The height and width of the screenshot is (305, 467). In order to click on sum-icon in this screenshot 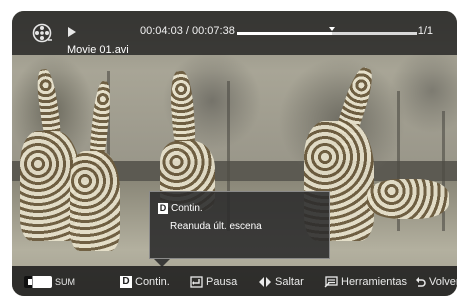, I will do `click(38, 282)`.